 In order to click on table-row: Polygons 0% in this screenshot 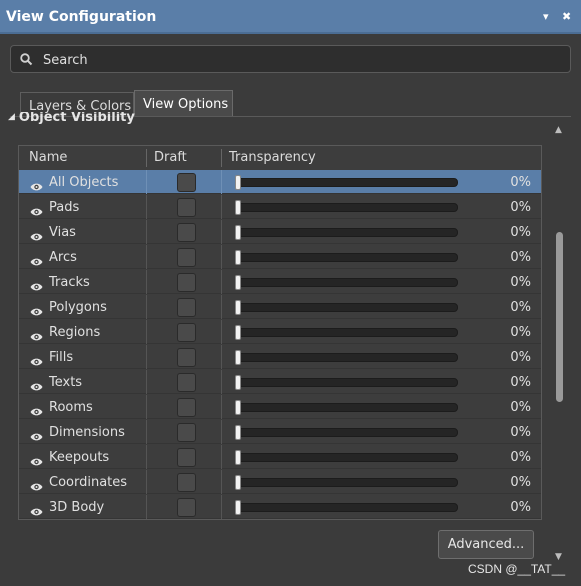, I will do `click(280, 307)`.